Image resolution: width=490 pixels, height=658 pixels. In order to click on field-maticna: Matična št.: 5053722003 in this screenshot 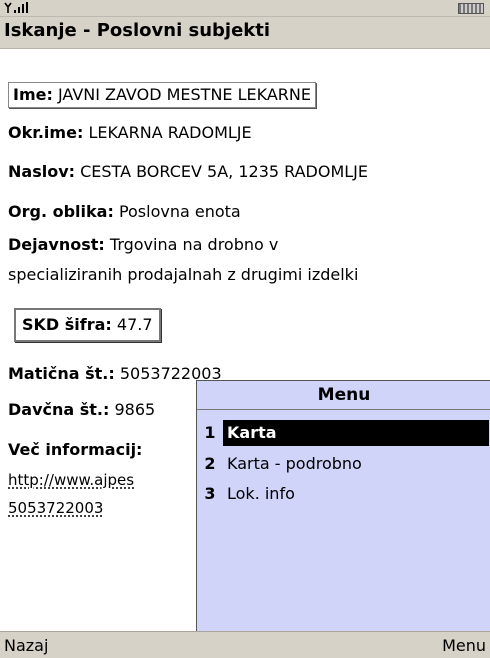, I will do `click(115, 374)`.